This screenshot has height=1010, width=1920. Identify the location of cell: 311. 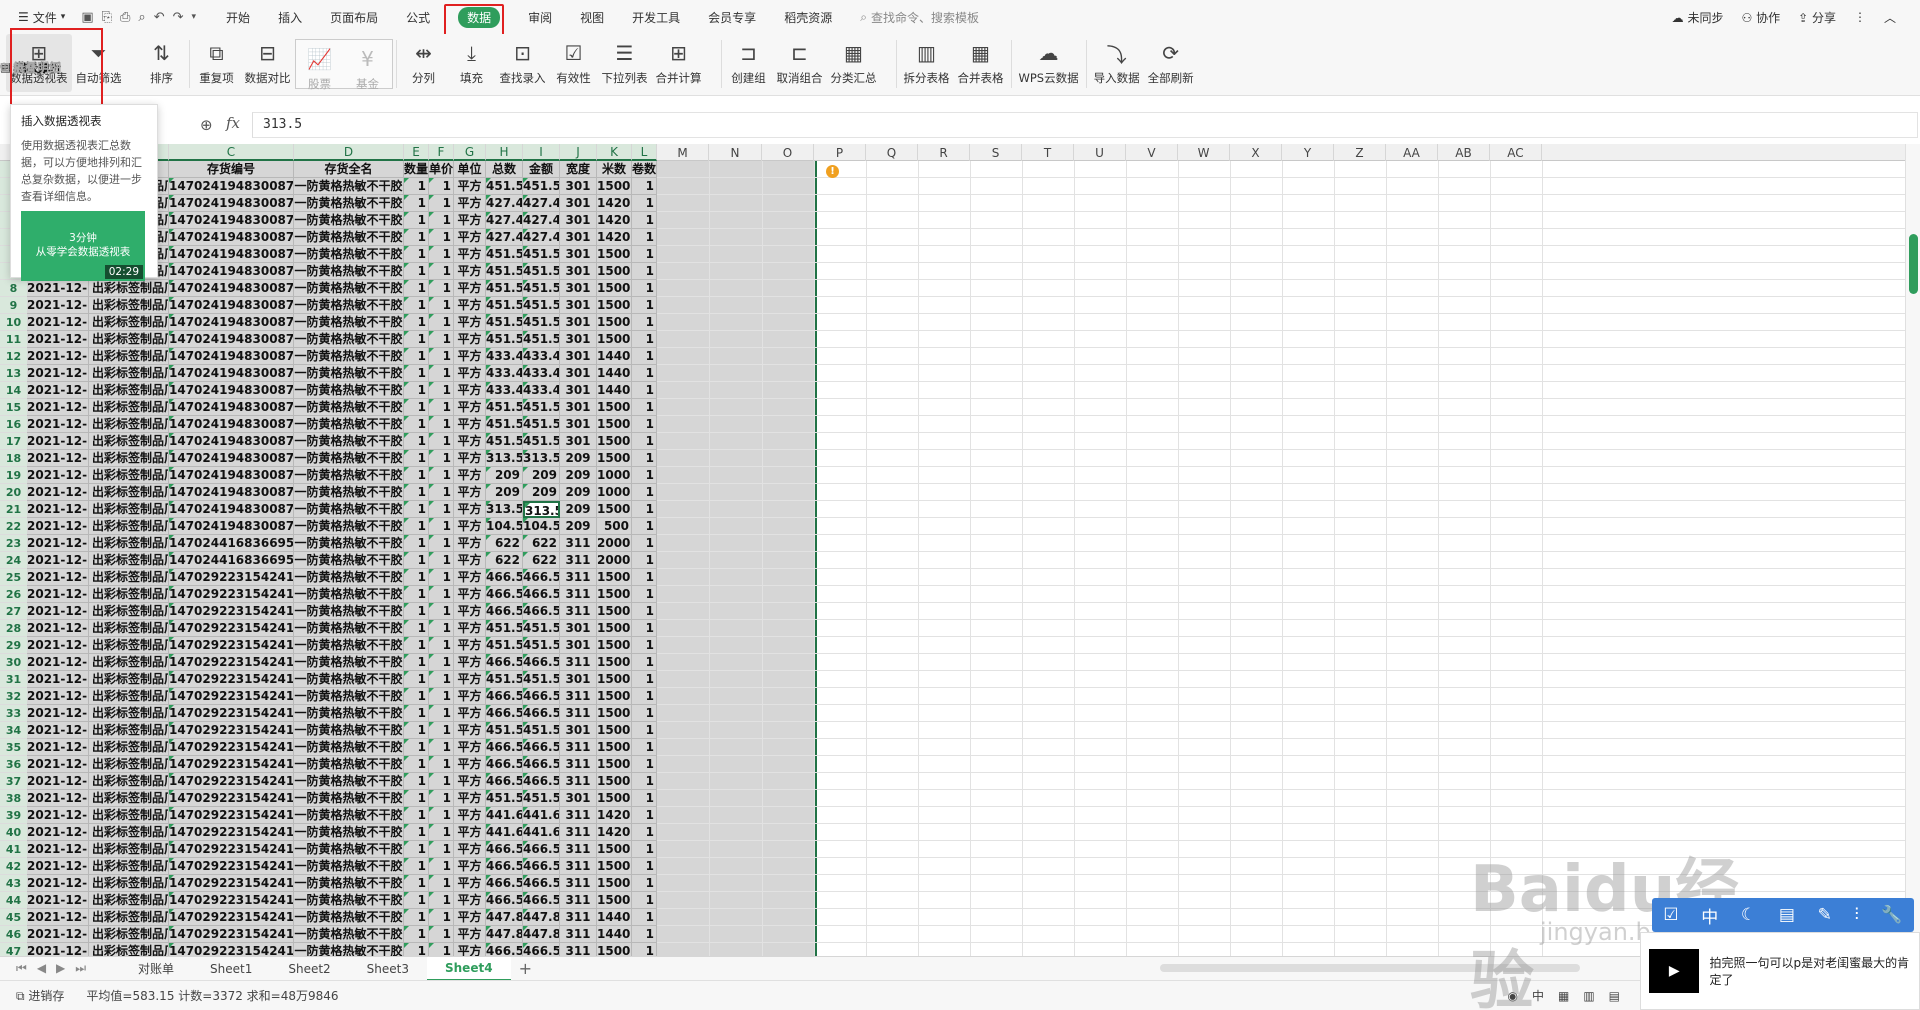
(578, 883).